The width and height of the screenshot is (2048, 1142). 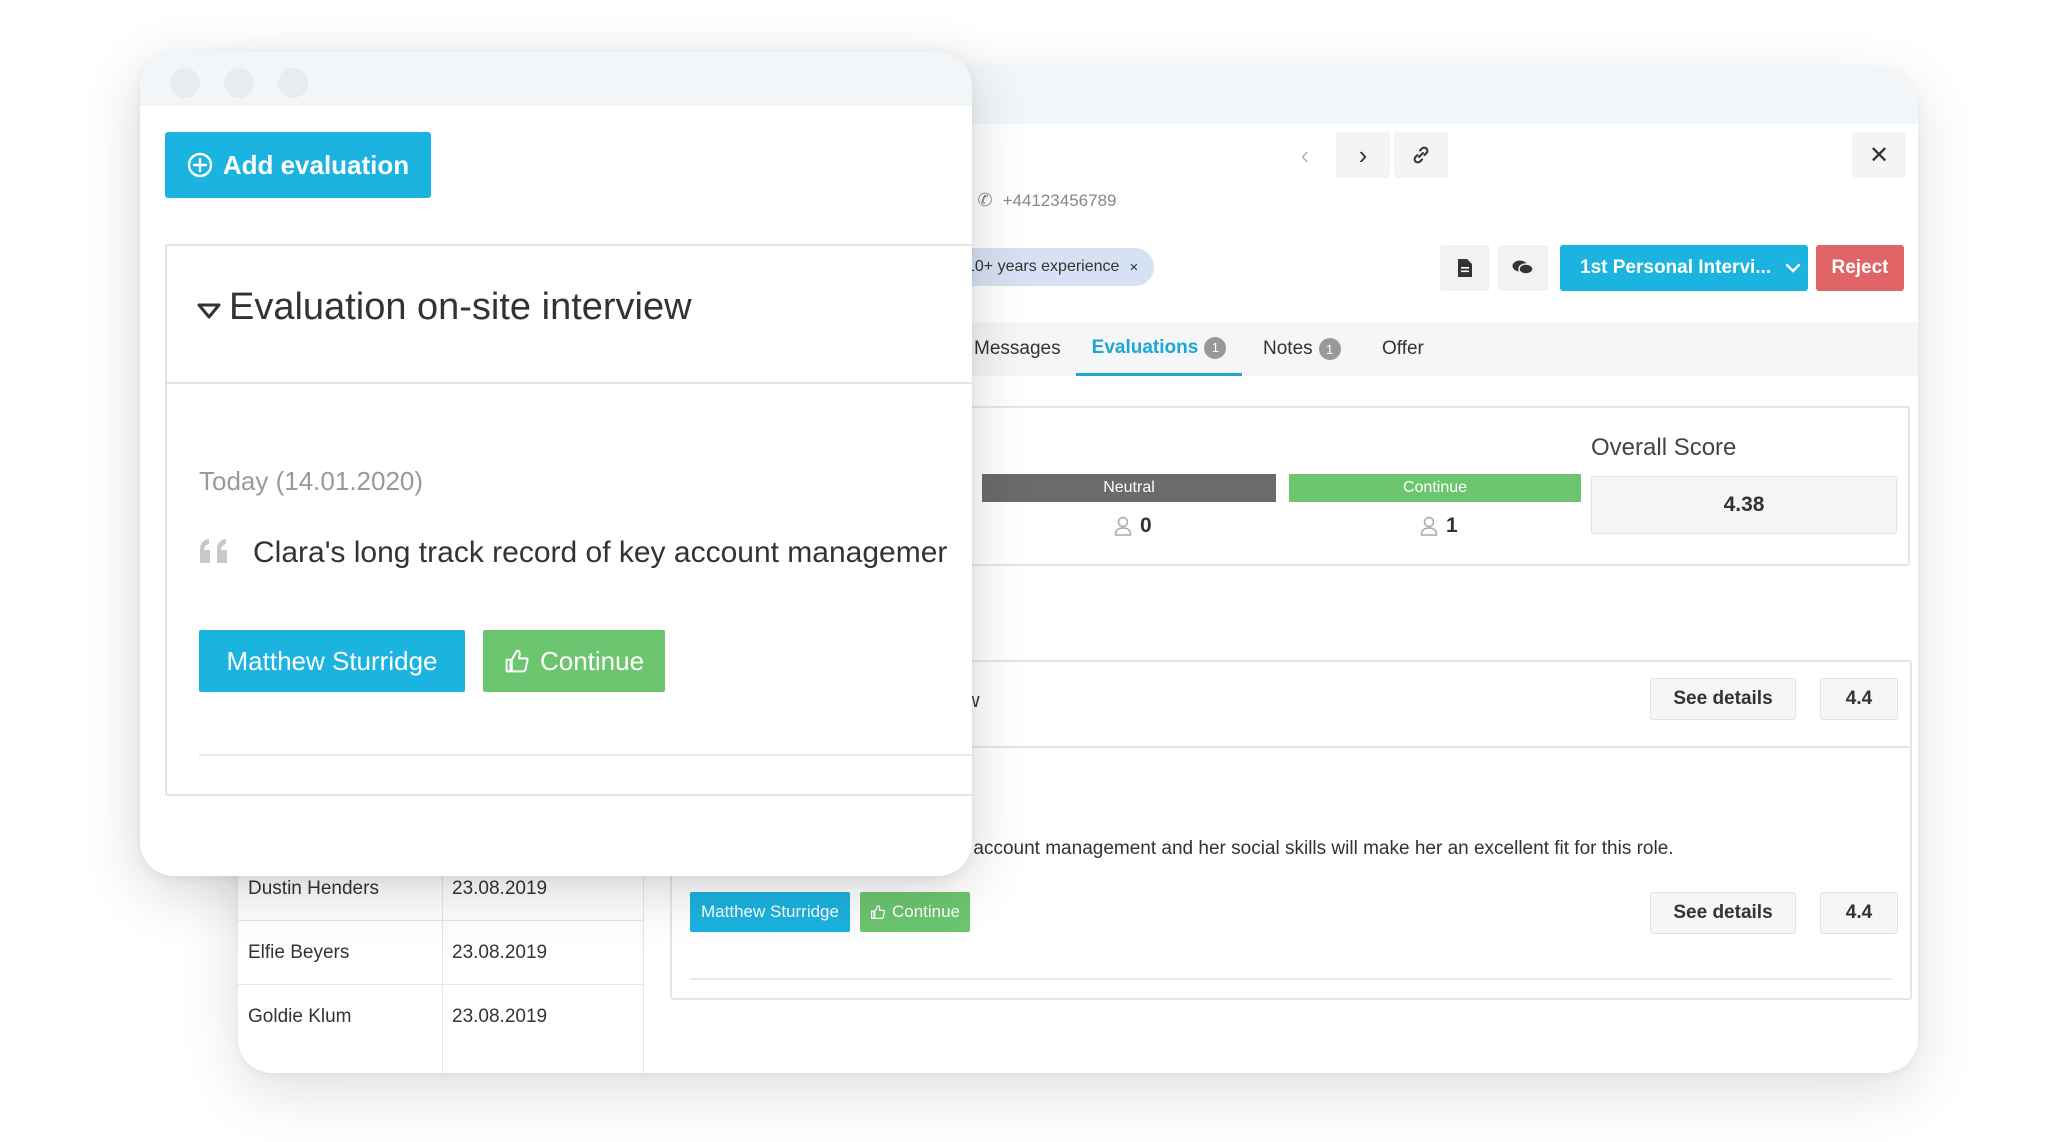 What do you see at coordinates (460, 307) in the screenshot?
I see `evaluation-title: Evaluation on-site interview` at bounding box center [460, 307].